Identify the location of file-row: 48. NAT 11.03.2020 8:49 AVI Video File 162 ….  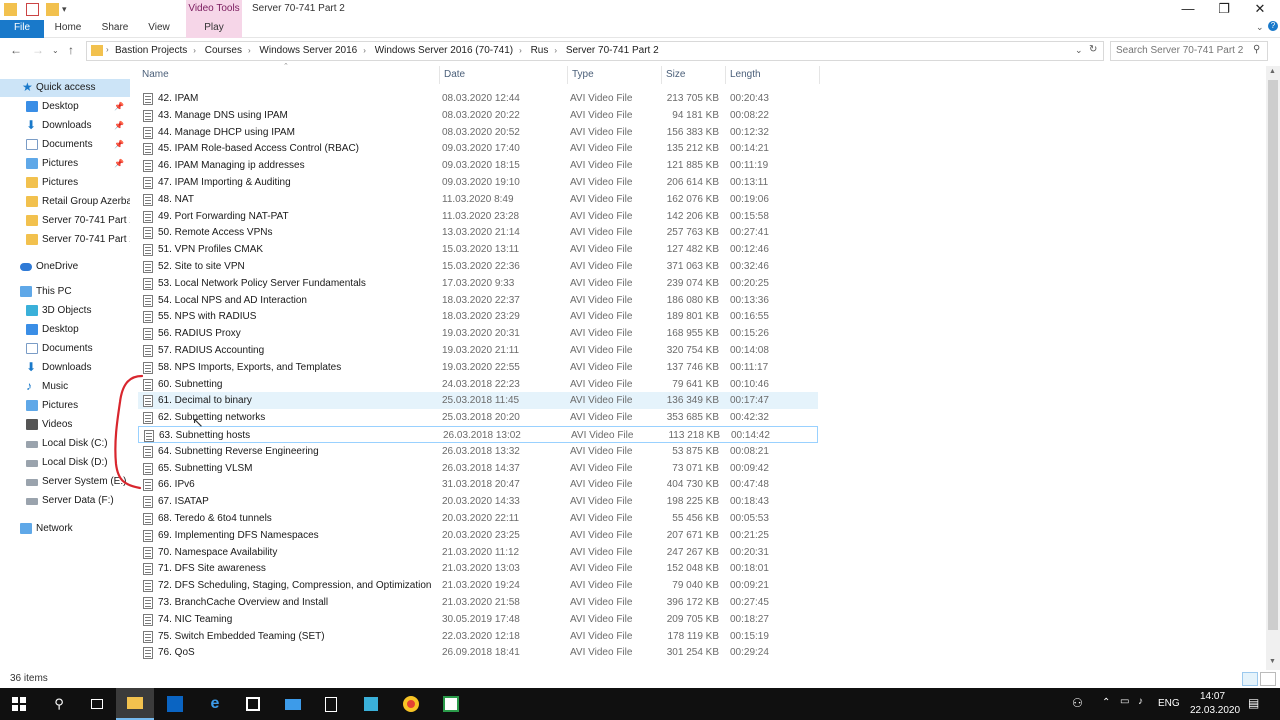
(478, 199).